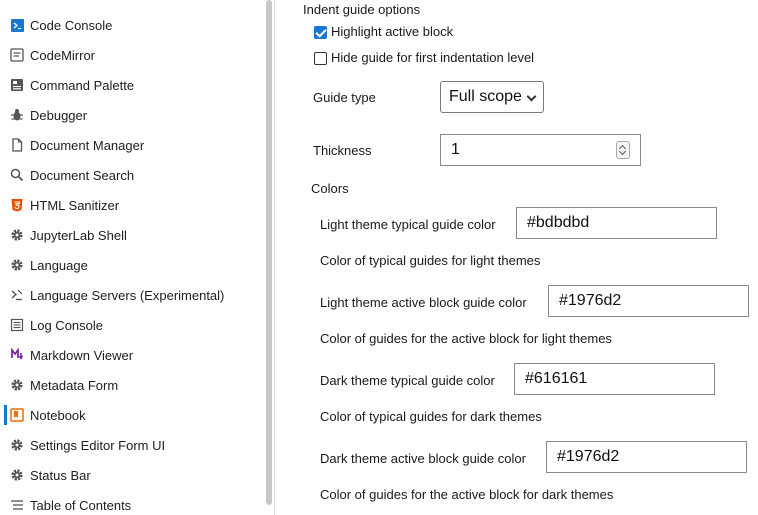 This screenshot has height=515, width=758. What do you see at coordinates (87, 145) in the screenshot?
I see `sidebar-item-label: Document Manager` at bounding box center [87, 145].